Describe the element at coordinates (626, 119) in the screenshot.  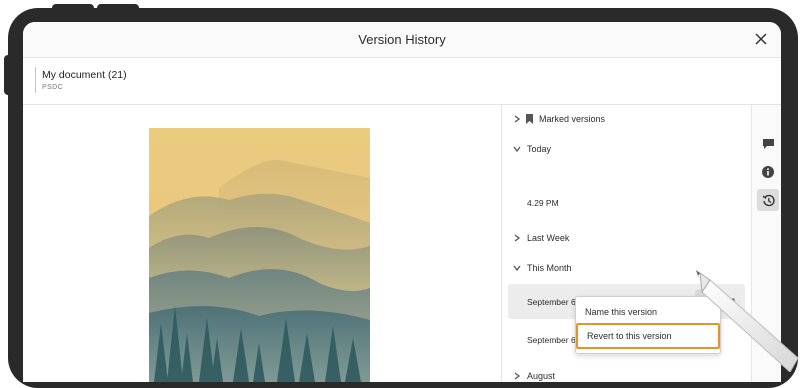
I see `marked-versions-toggle: Marked versions` at that location.